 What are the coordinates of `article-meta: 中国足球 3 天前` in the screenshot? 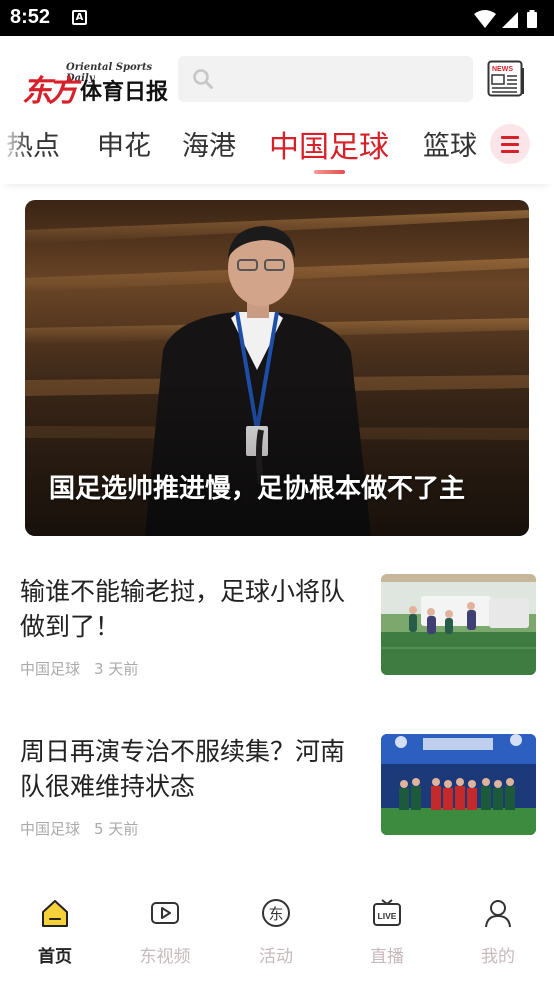 It's located at (79, 668).